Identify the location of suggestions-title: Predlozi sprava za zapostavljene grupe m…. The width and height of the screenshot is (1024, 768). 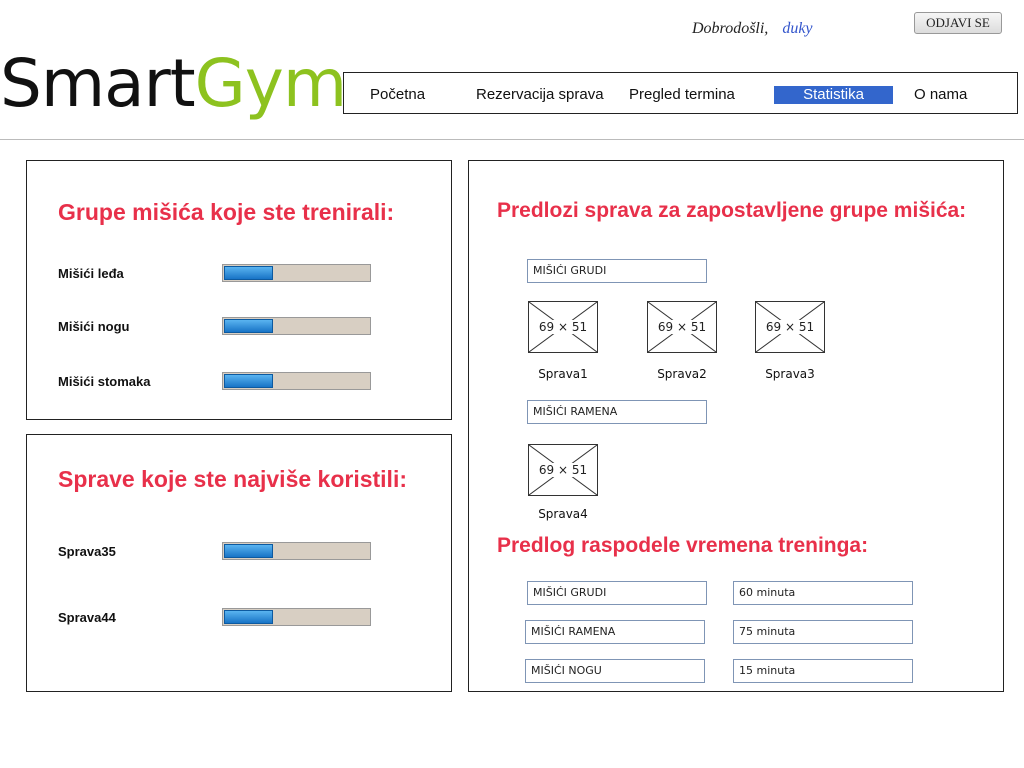
(732, 210).